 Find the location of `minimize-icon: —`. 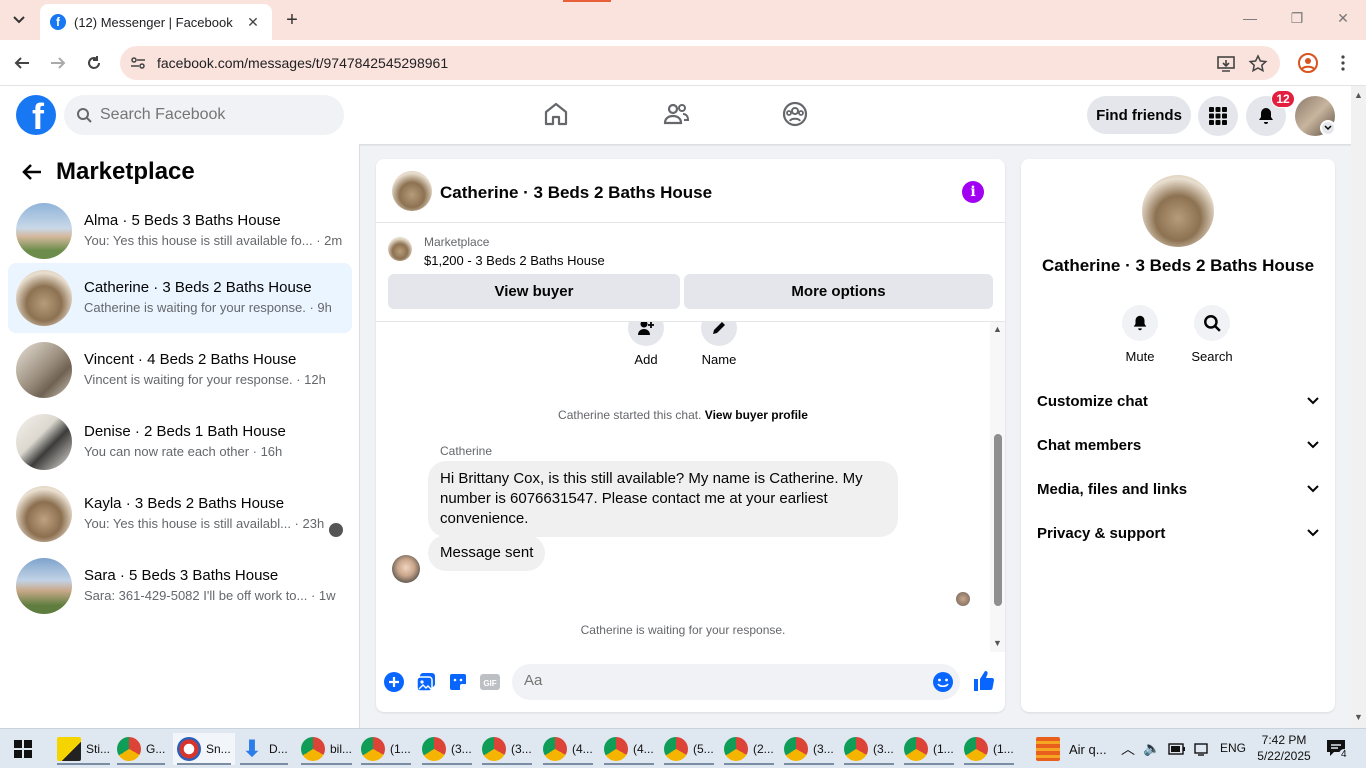

minimize-icon: — is located at coordinates (1250, 18).